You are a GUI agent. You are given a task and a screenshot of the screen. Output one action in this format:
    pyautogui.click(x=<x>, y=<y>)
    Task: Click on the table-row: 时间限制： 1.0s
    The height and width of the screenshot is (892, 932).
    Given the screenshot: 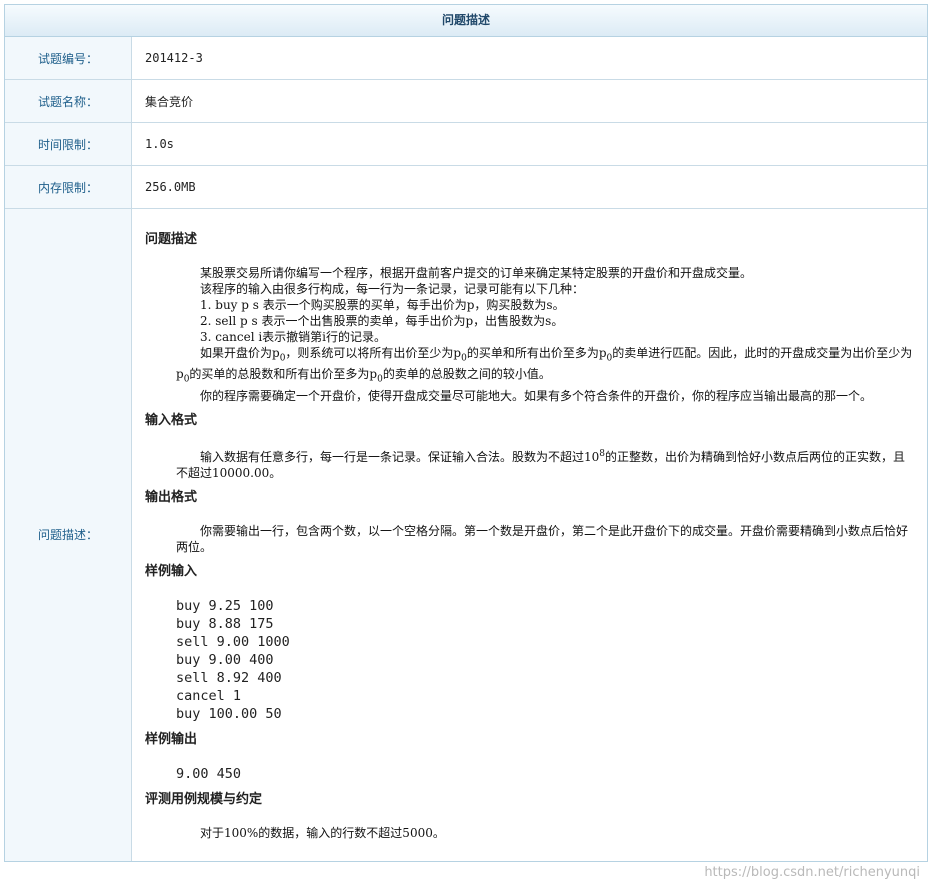 What is the action you would take?
    pyautogui.click(x=466, y=144)
    